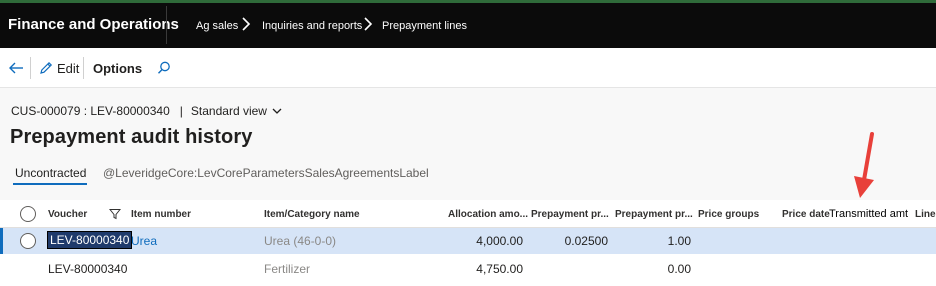  I want to click on column-header-price-date: Price date, so click(806, 214).